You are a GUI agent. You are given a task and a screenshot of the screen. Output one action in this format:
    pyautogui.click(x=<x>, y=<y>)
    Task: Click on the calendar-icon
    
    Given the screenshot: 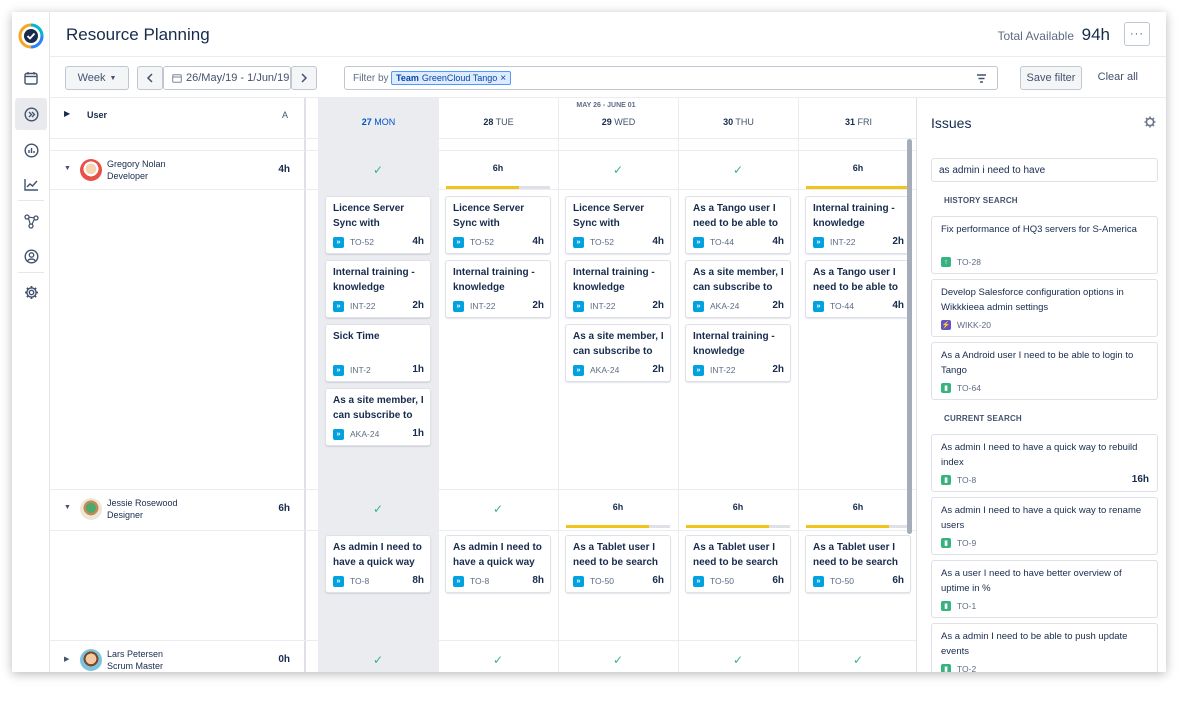 What is the action you would take?
    pyautogui.click(x=31, y=78)
    